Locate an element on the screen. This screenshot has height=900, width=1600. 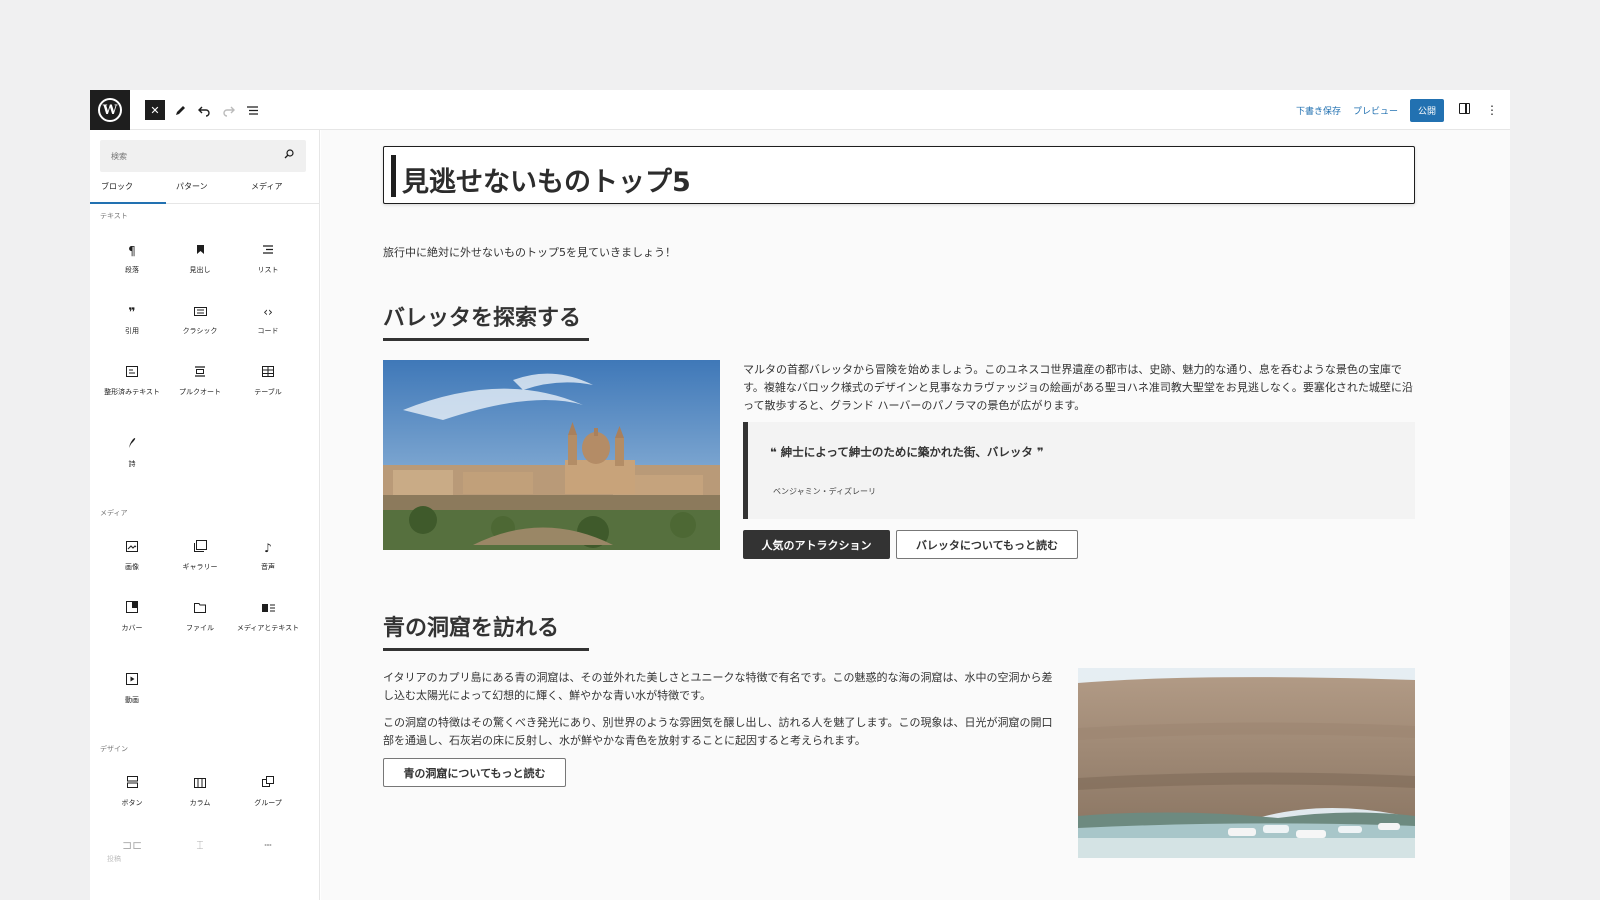
quote-content: 紳士によって紳士のために築かれた街、バレッタ is located at coordinates (906, 452).